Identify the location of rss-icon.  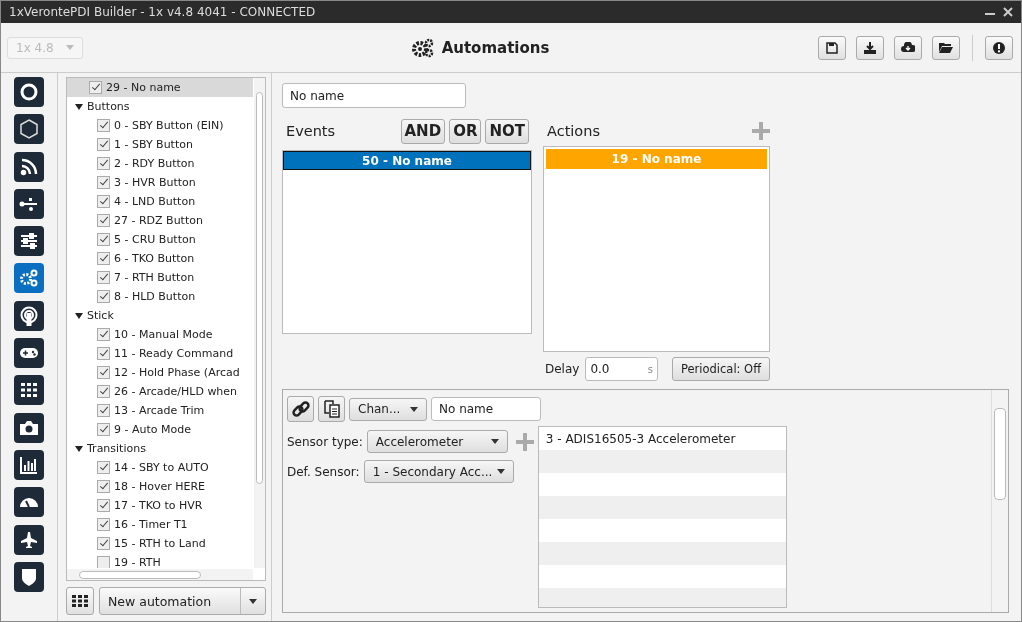
(29, 166).